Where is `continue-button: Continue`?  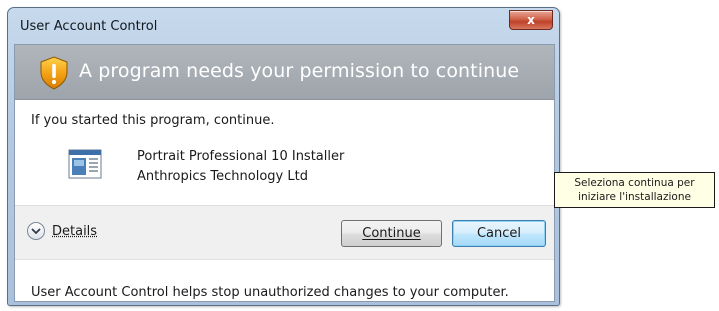 continue-button: Continue is located at coordinates (391, 233).